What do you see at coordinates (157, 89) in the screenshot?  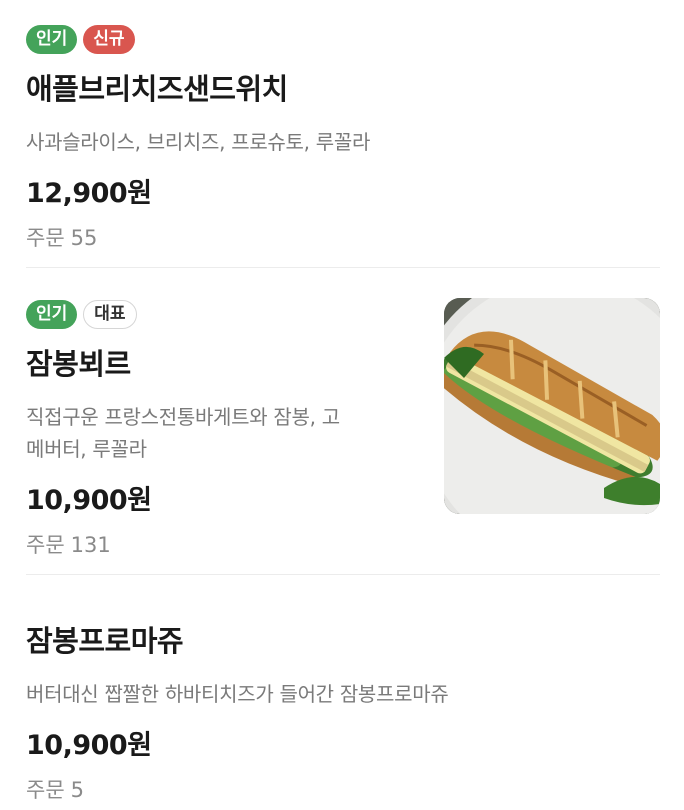 I see `menu-item-name: 애플브리치즈샌드위치` at bounding box center [157, 89].